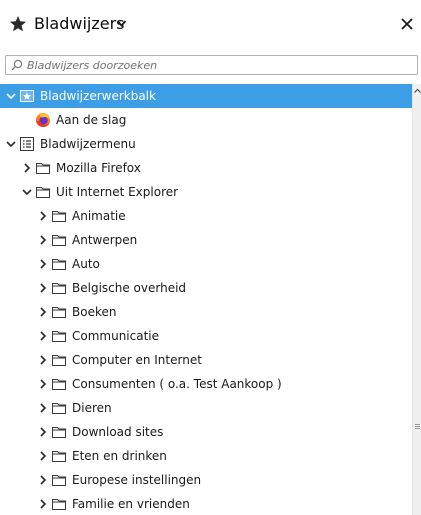  What do you see at coordinates (417, 427) in the screenshot?
I see `scroll-thumb` at bounding box center [417, 427].